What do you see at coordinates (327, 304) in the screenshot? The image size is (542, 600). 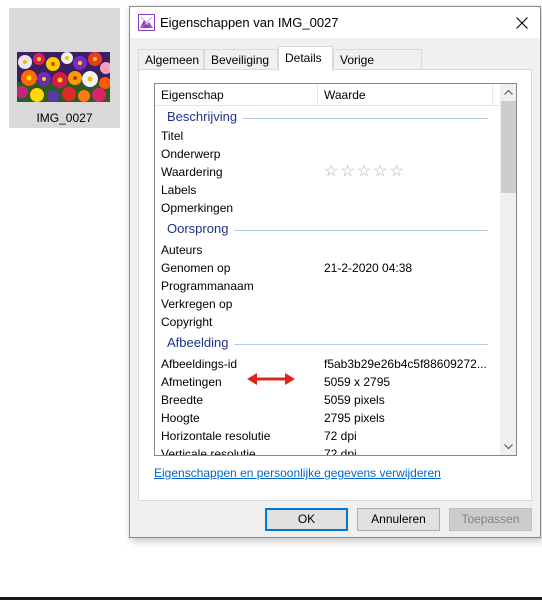 I see `property-row: Verkregen op` at bounding box center [327, 304].